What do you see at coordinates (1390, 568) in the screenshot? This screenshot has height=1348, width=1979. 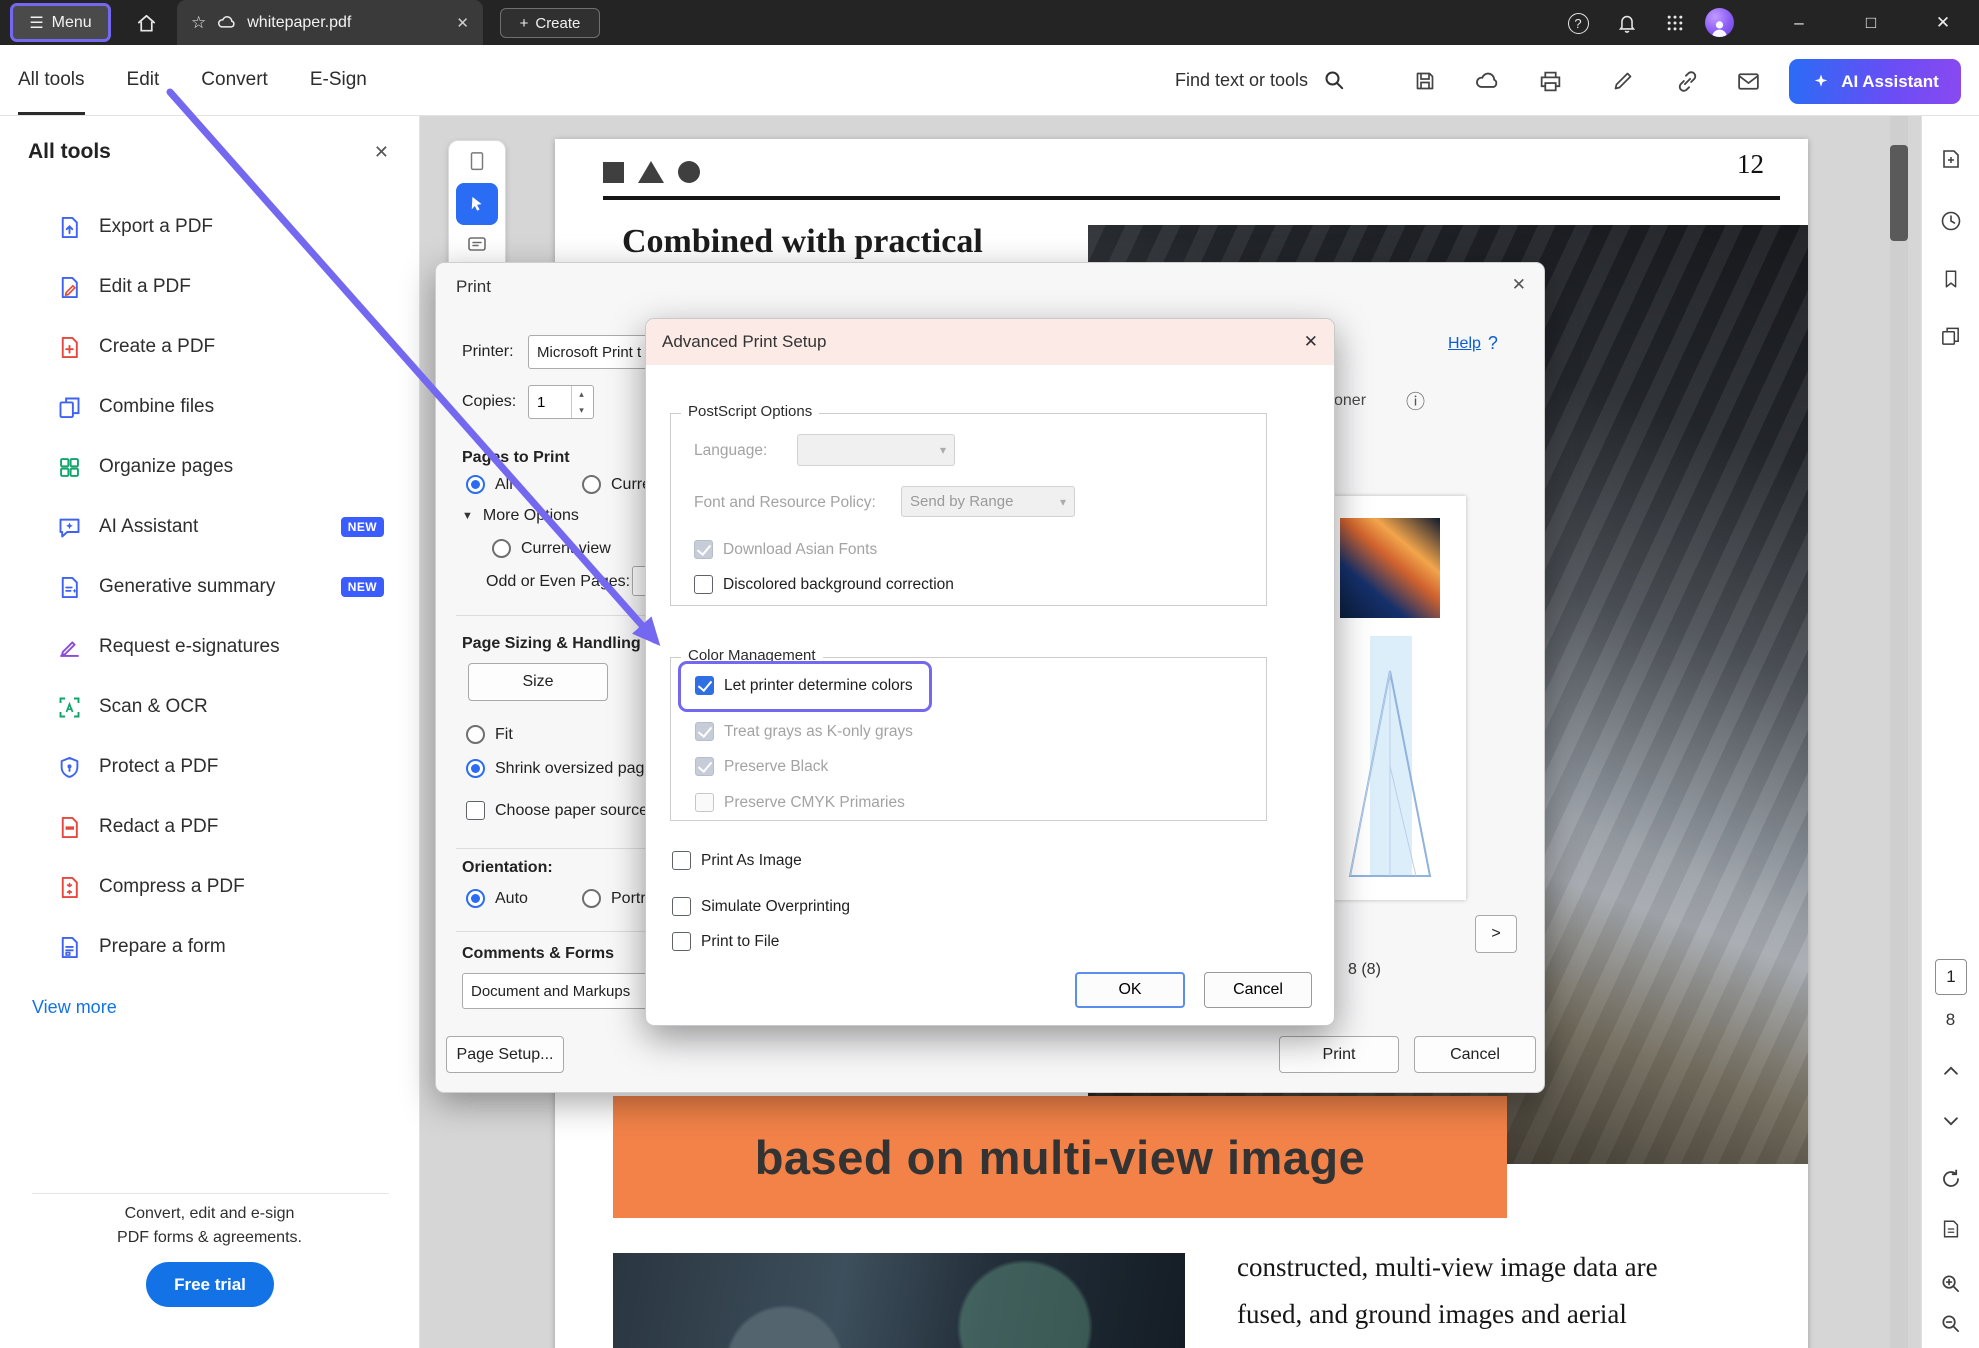 I see `preview-art-square` at bounding box center [1390, 568].